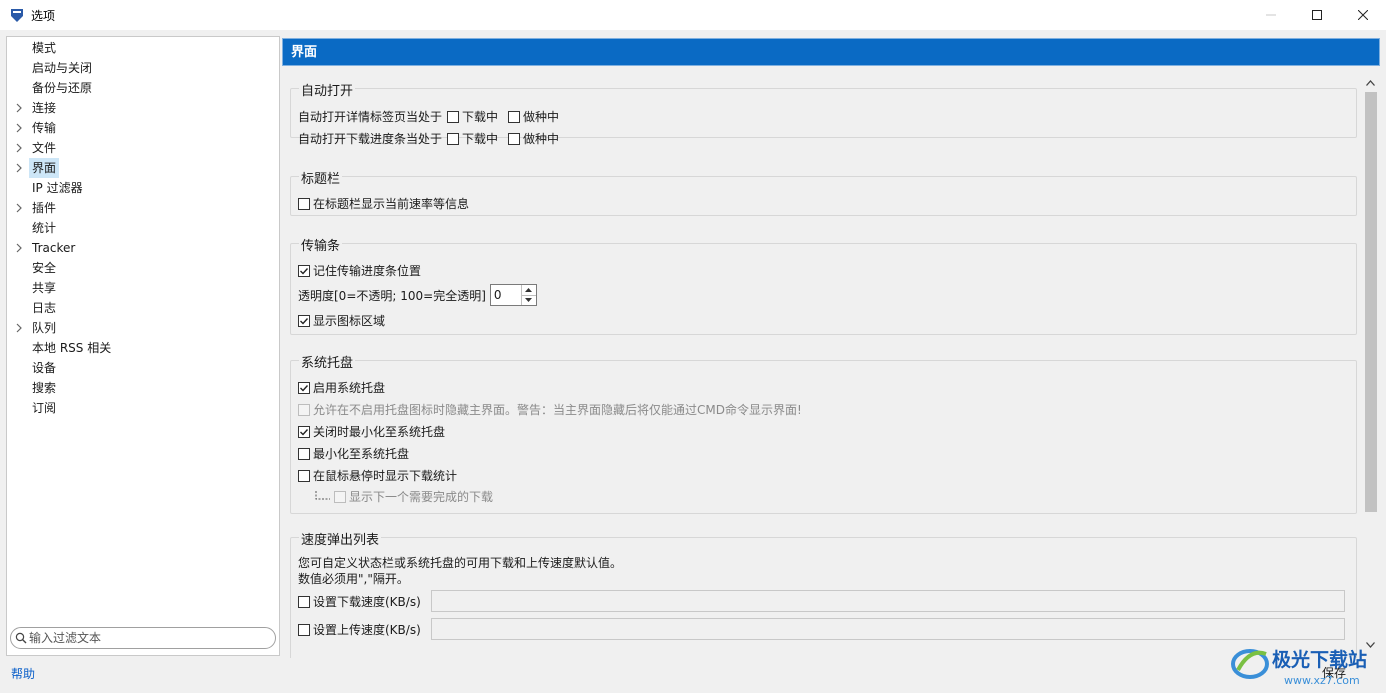  Describe the element at coordinates (44, 388) in the screenshot. I see `sidebar-item-label: 搜索` at that location.